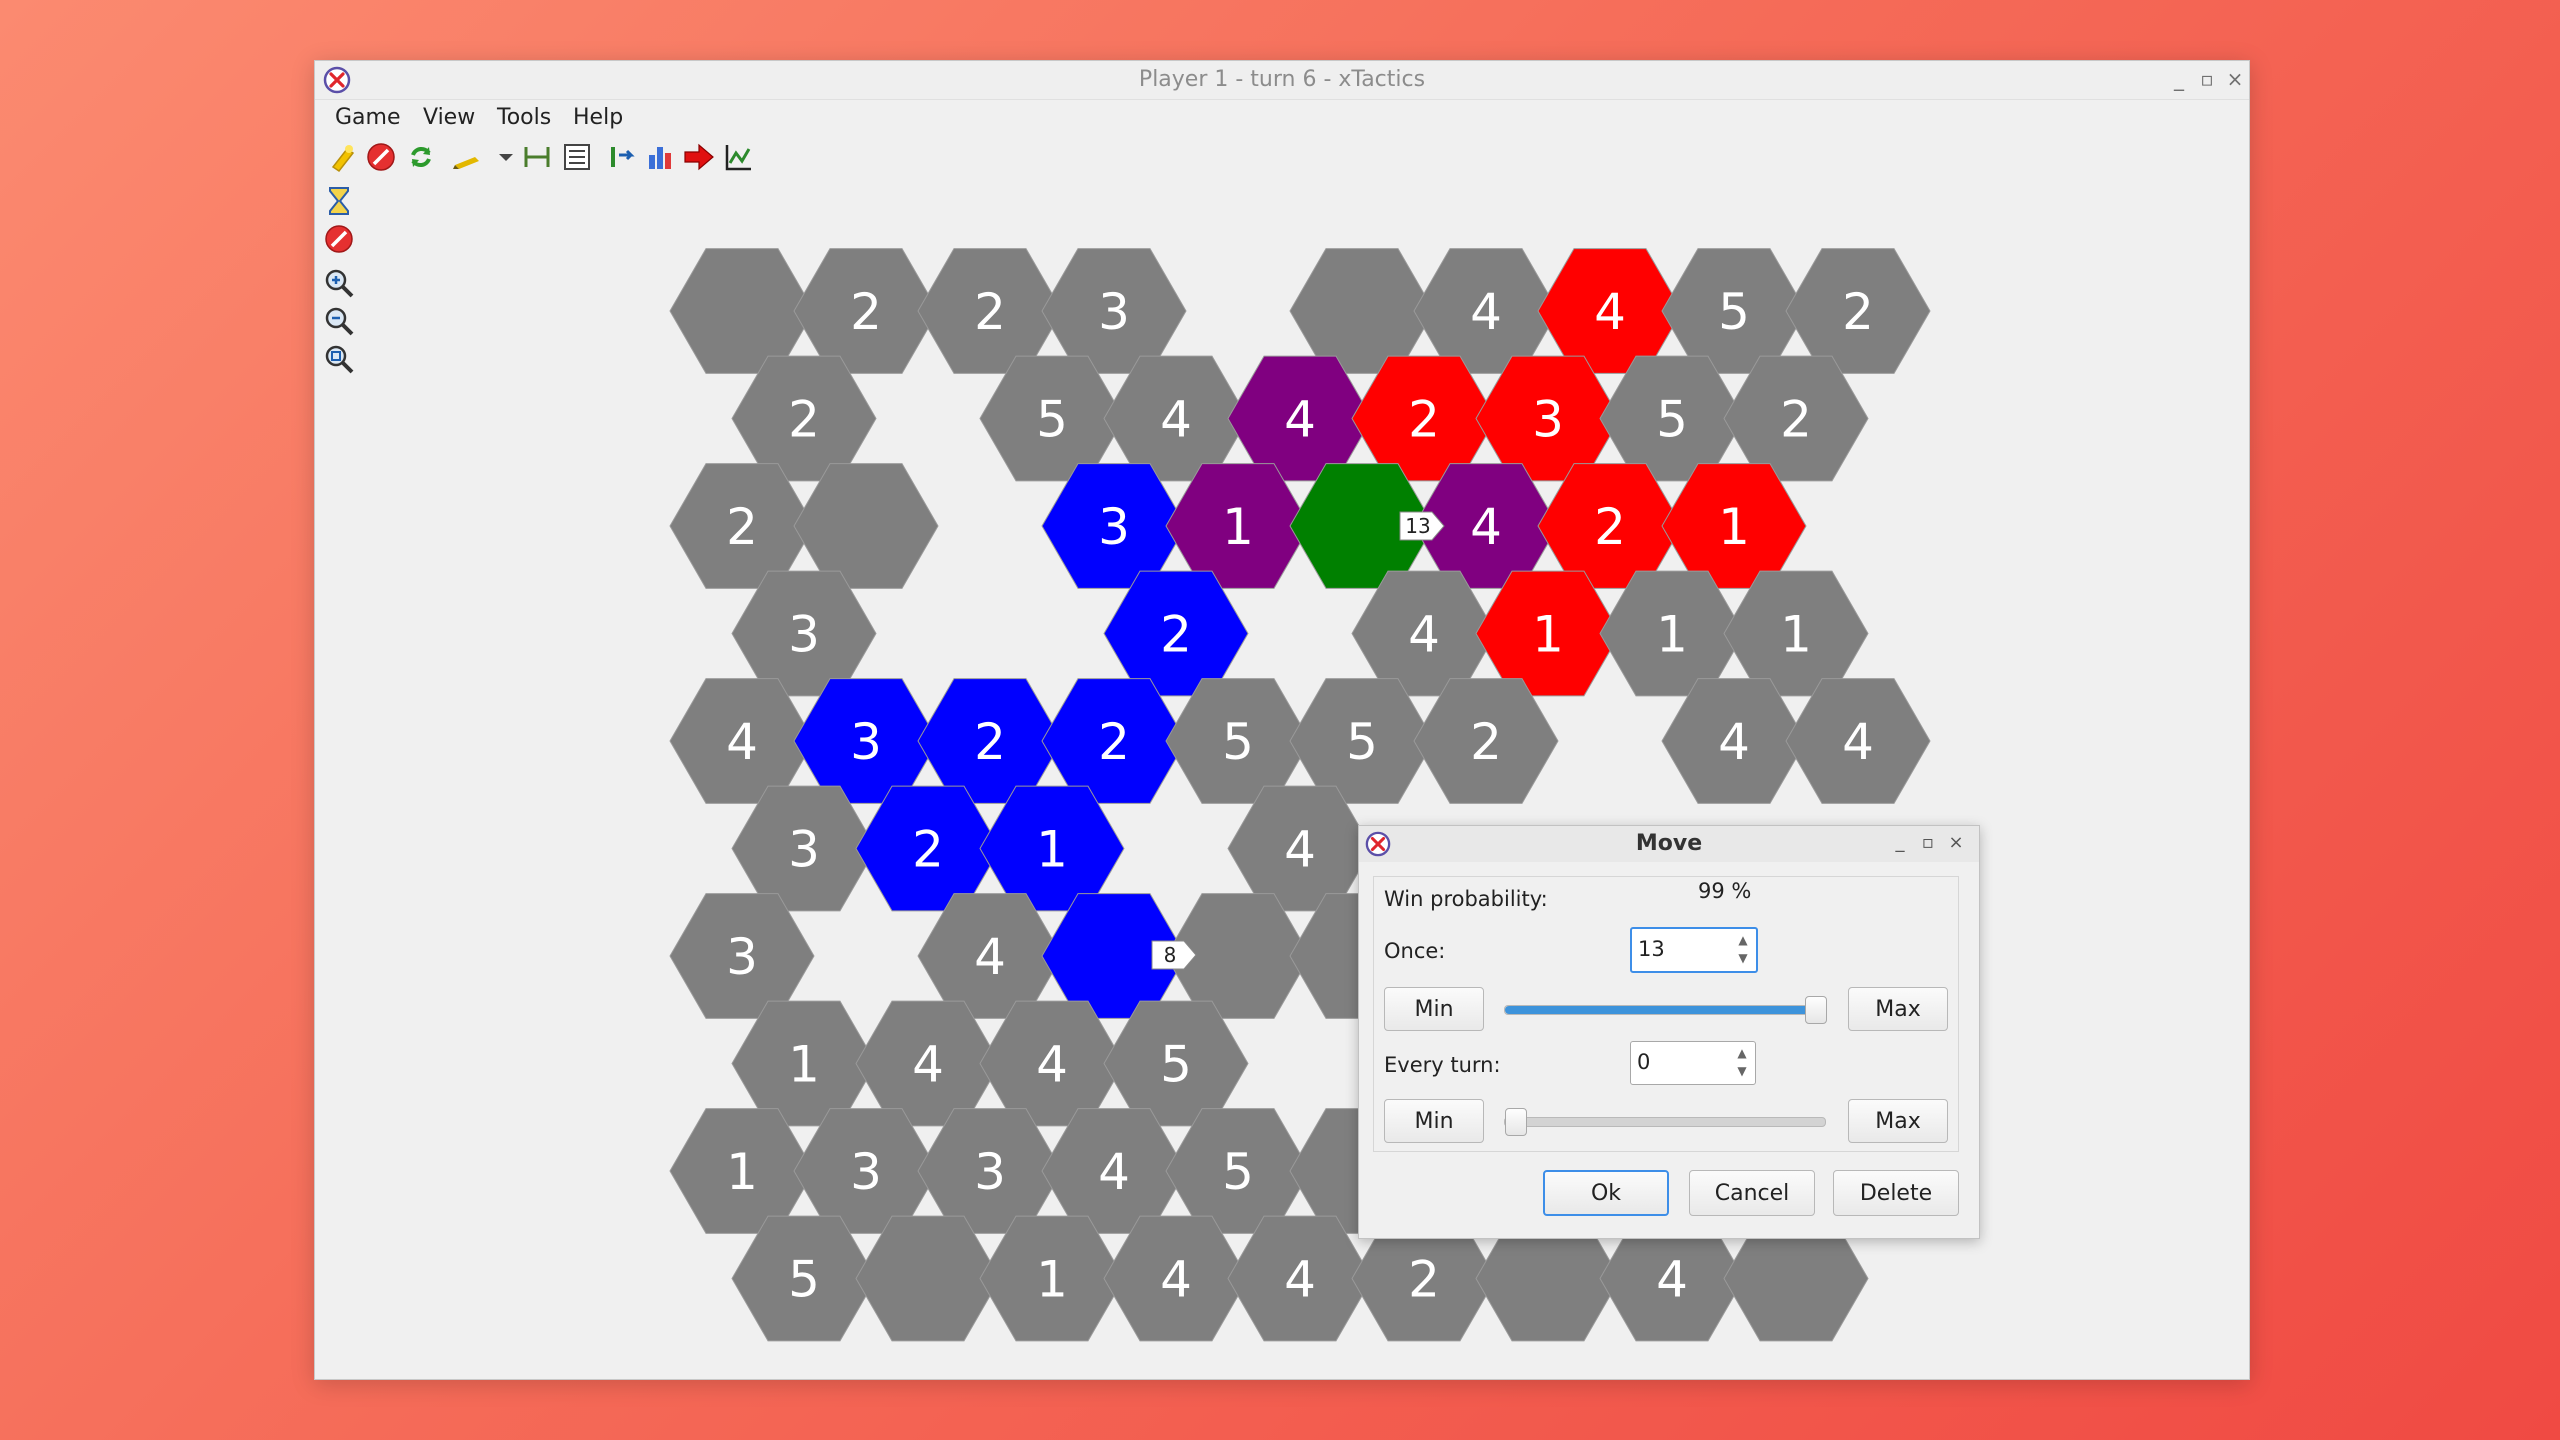  Describe the element at coordinates (1752, 1193) in the screenshot. I see `cancel-button: Cancel` at that location.